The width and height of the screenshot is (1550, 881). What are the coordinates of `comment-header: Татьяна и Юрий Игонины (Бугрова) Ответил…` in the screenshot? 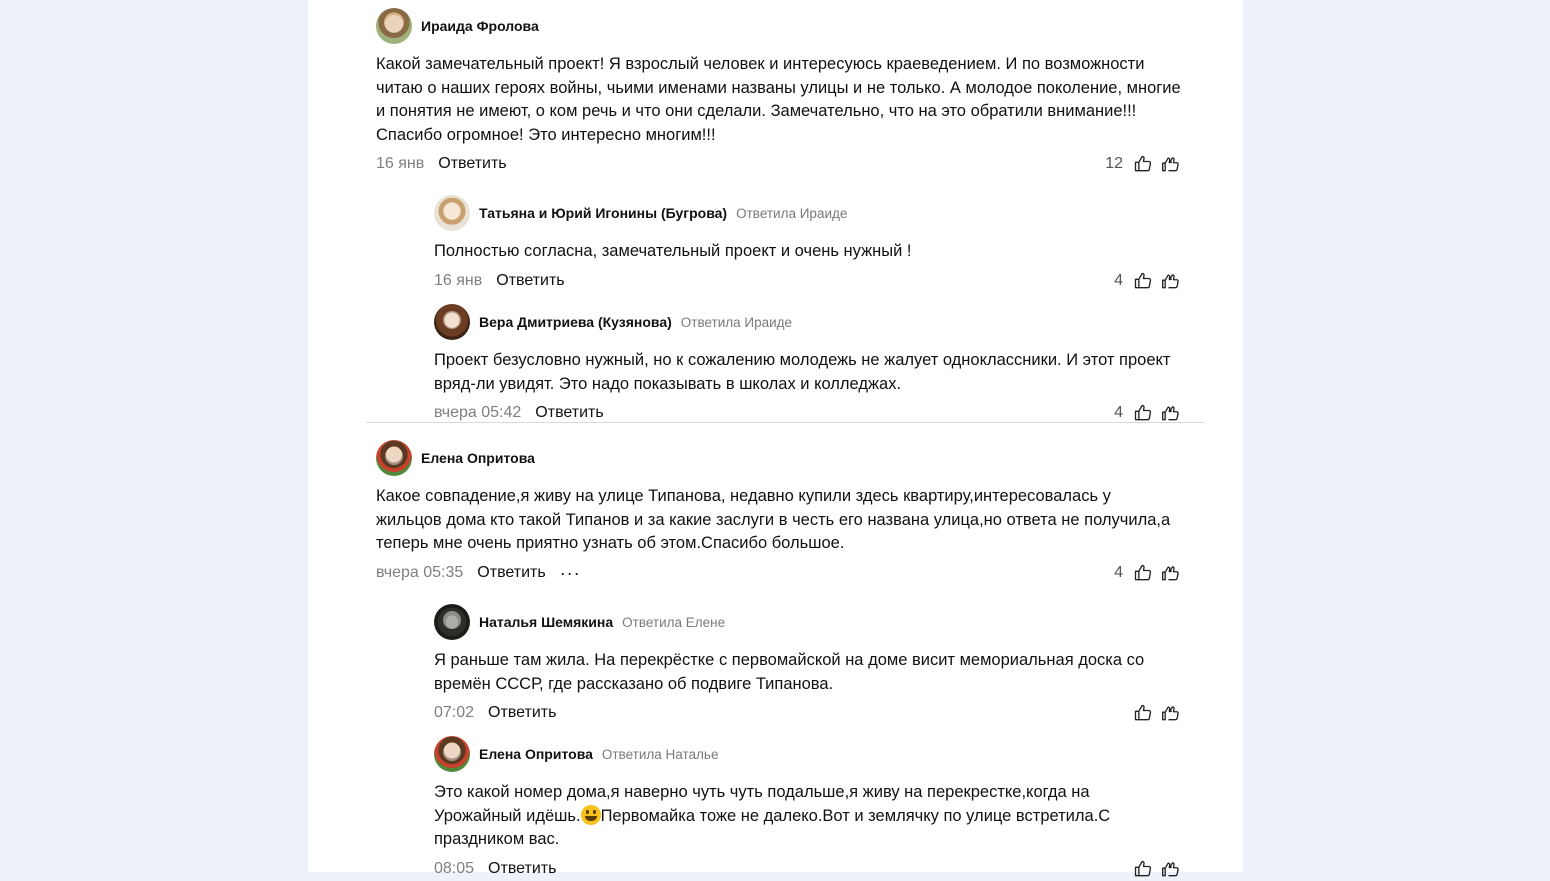 It's located at (807, 213).